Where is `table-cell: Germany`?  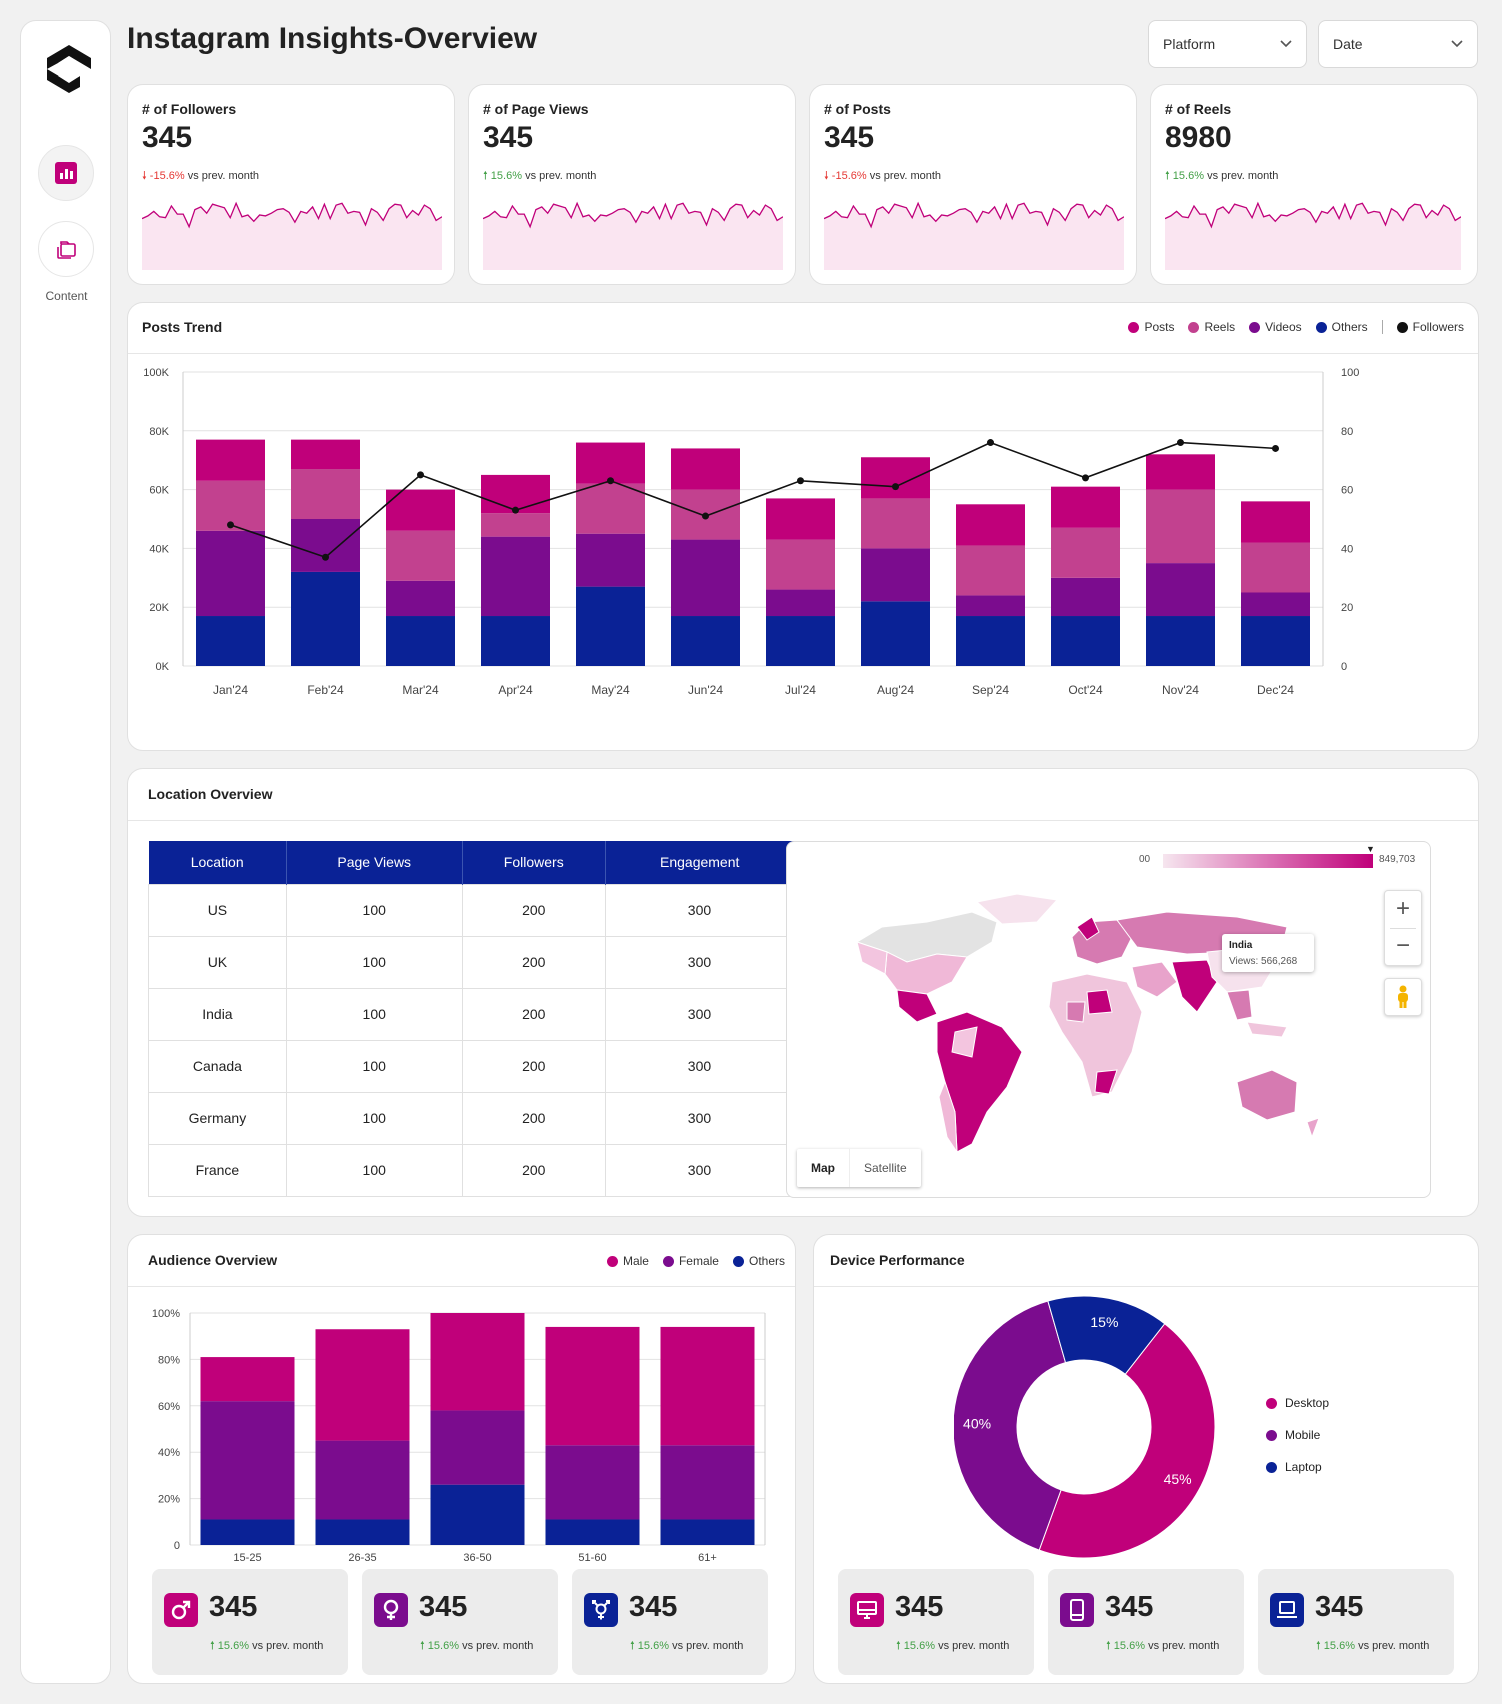 table-cell: Germany is located at coordinates (217, 1118).